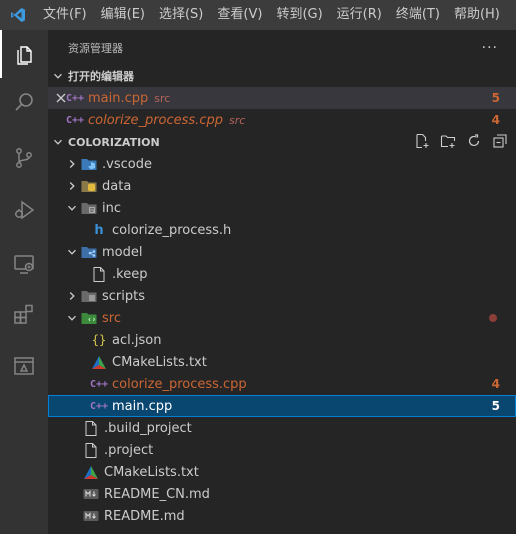 Image resolution: width=516 pixels, height=534 pixels. What do you see at coordinates (282, 47) in the screenshot?
I see `explorer-header: 资源管理器 ···` at bounding box center [282, 47].